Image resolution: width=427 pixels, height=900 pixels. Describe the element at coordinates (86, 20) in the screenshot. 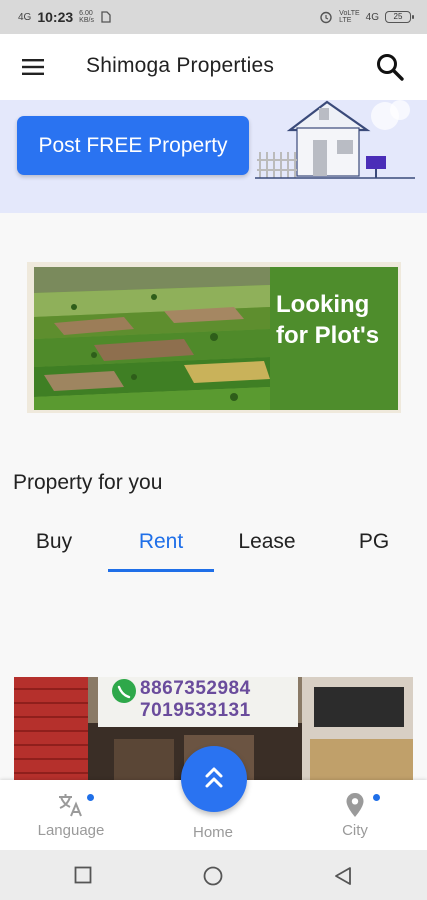

I see `data-speed-unit: KB/s` at that location.